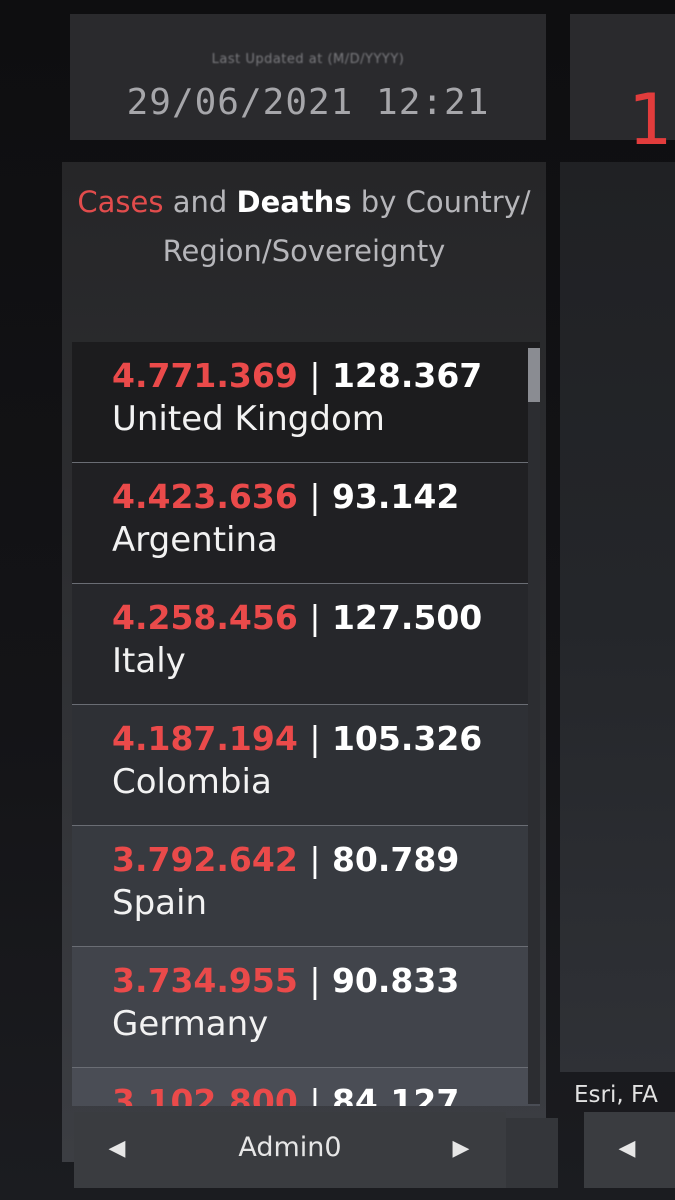 The width and height of the screenshot is (675, 1200). I want to click on item-numbers: 4.258.456 | 127.500, so click(326, 618).